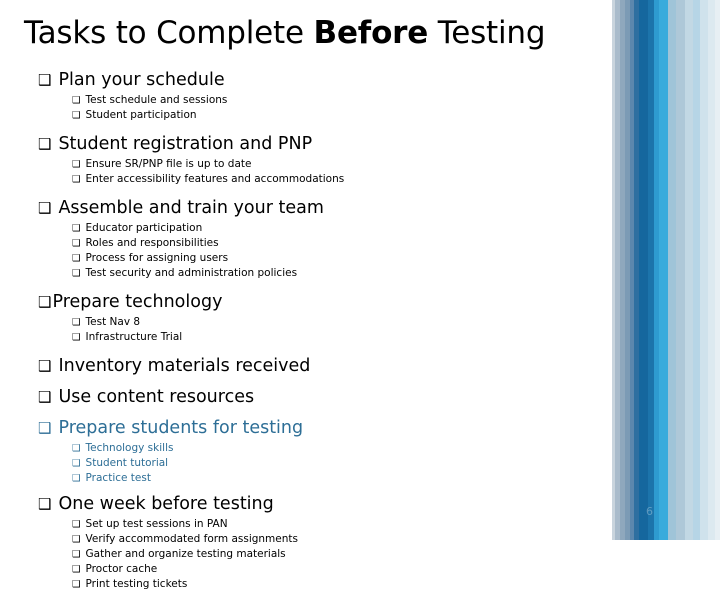  I want to click on checklist-subitem: ❑ Set up test sessions in PAN, so click(335, 524).